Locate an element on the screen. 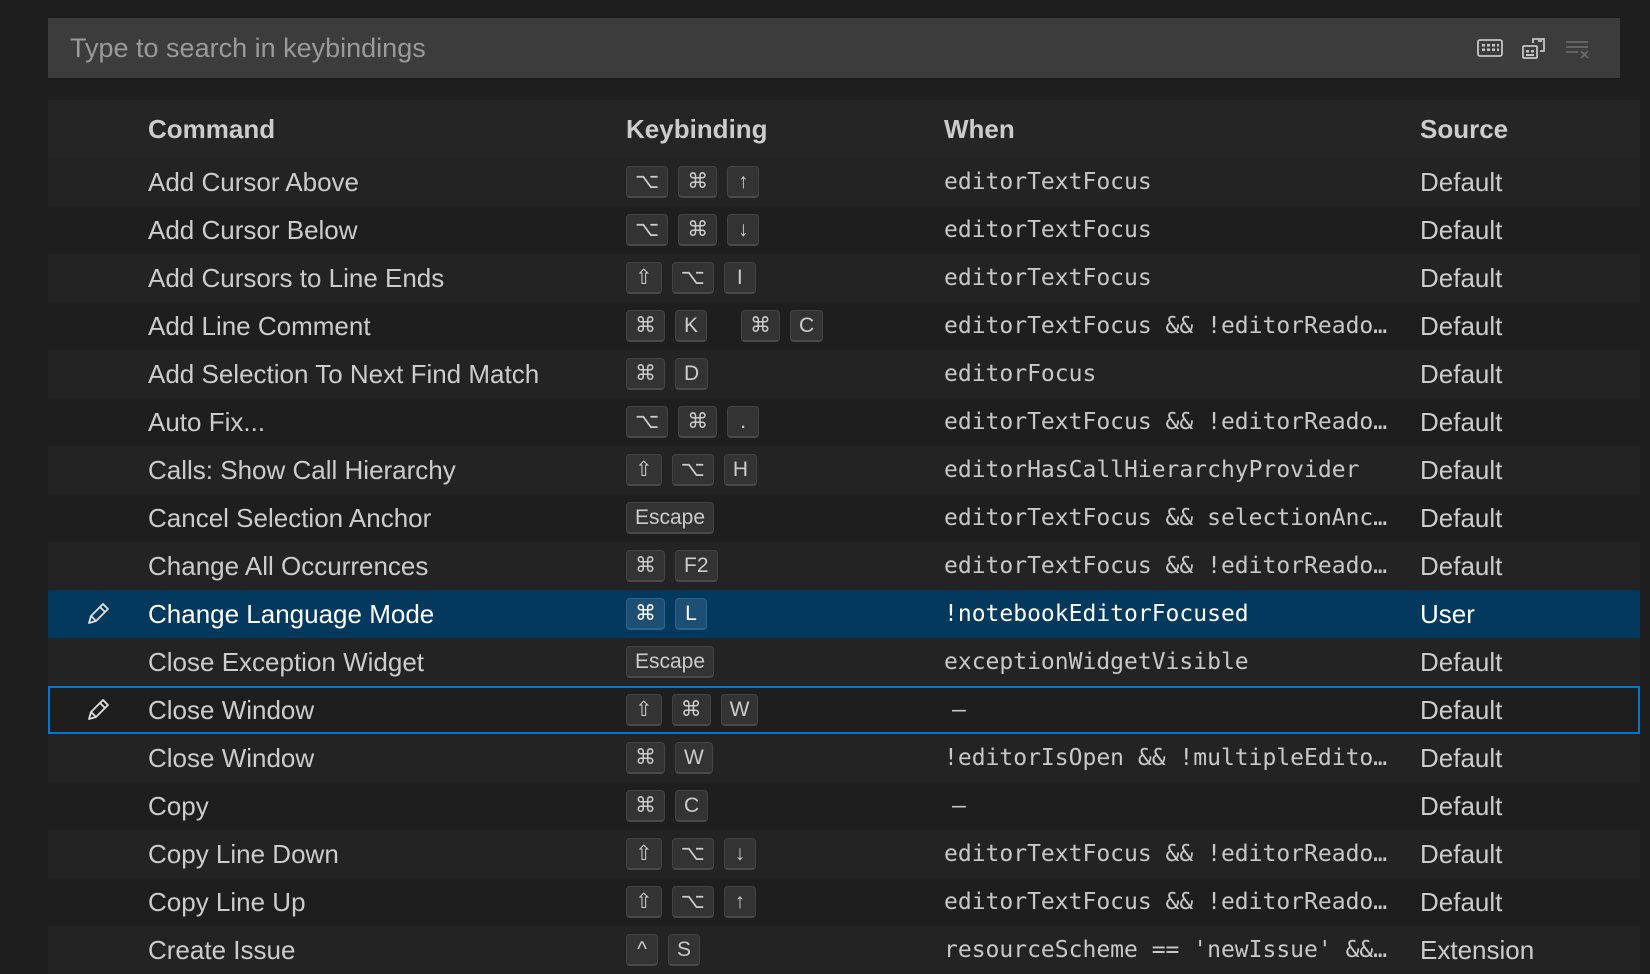 Image resolution: width=1650 pixels, height=974 pixels. command-cell: Add Cursor Below is located at coordinates (253, 229).